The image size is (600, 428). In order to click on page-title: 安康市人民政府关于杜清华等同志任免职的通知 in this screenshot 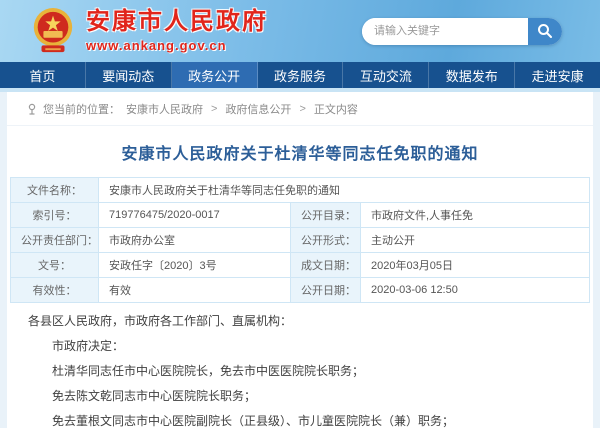, I will do `click(300, 154)`.